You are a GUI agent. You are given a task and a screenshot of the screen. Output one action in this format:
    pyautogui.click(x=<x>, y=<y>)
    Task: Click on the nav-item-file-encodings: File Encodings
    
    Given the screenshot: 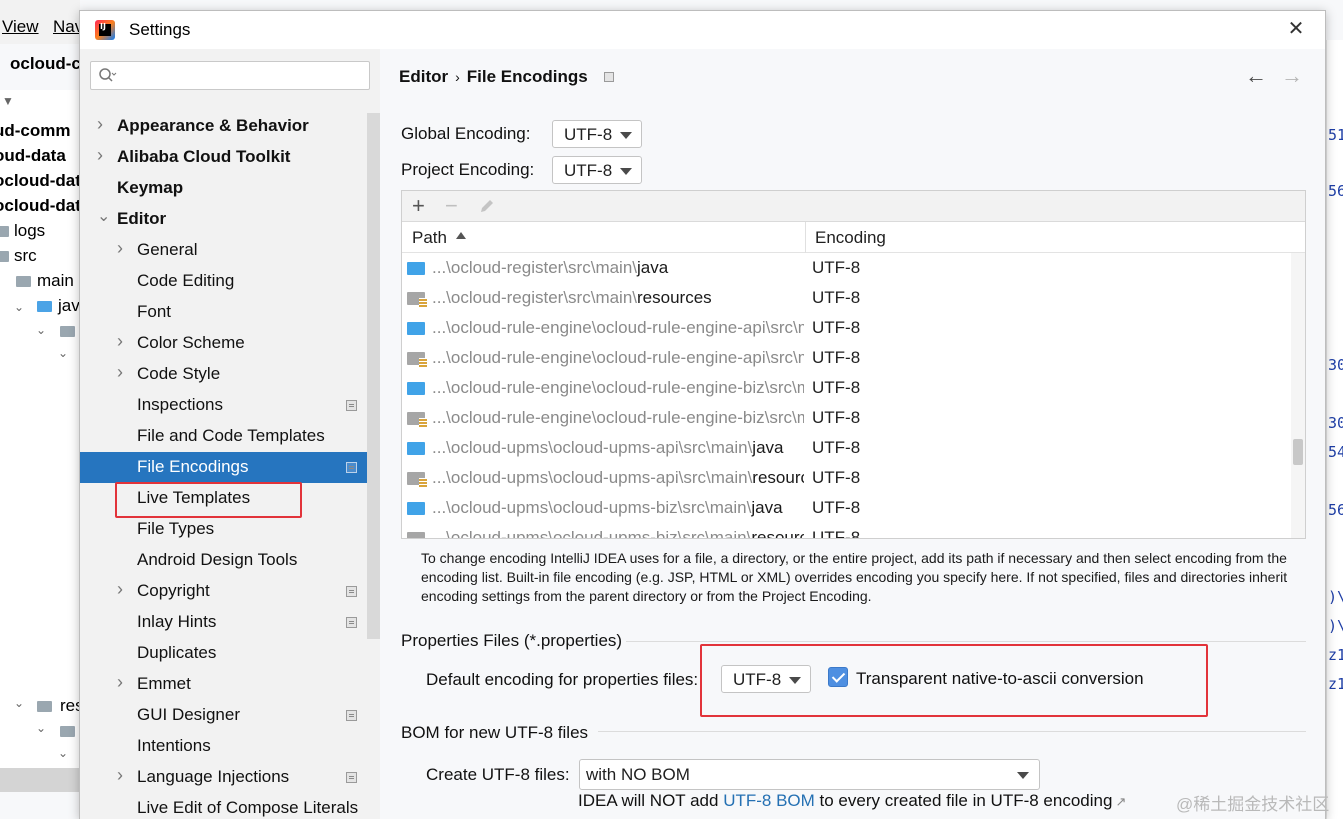 What is the action you would take?
    pyautogui.click(x=223, y=467)
    